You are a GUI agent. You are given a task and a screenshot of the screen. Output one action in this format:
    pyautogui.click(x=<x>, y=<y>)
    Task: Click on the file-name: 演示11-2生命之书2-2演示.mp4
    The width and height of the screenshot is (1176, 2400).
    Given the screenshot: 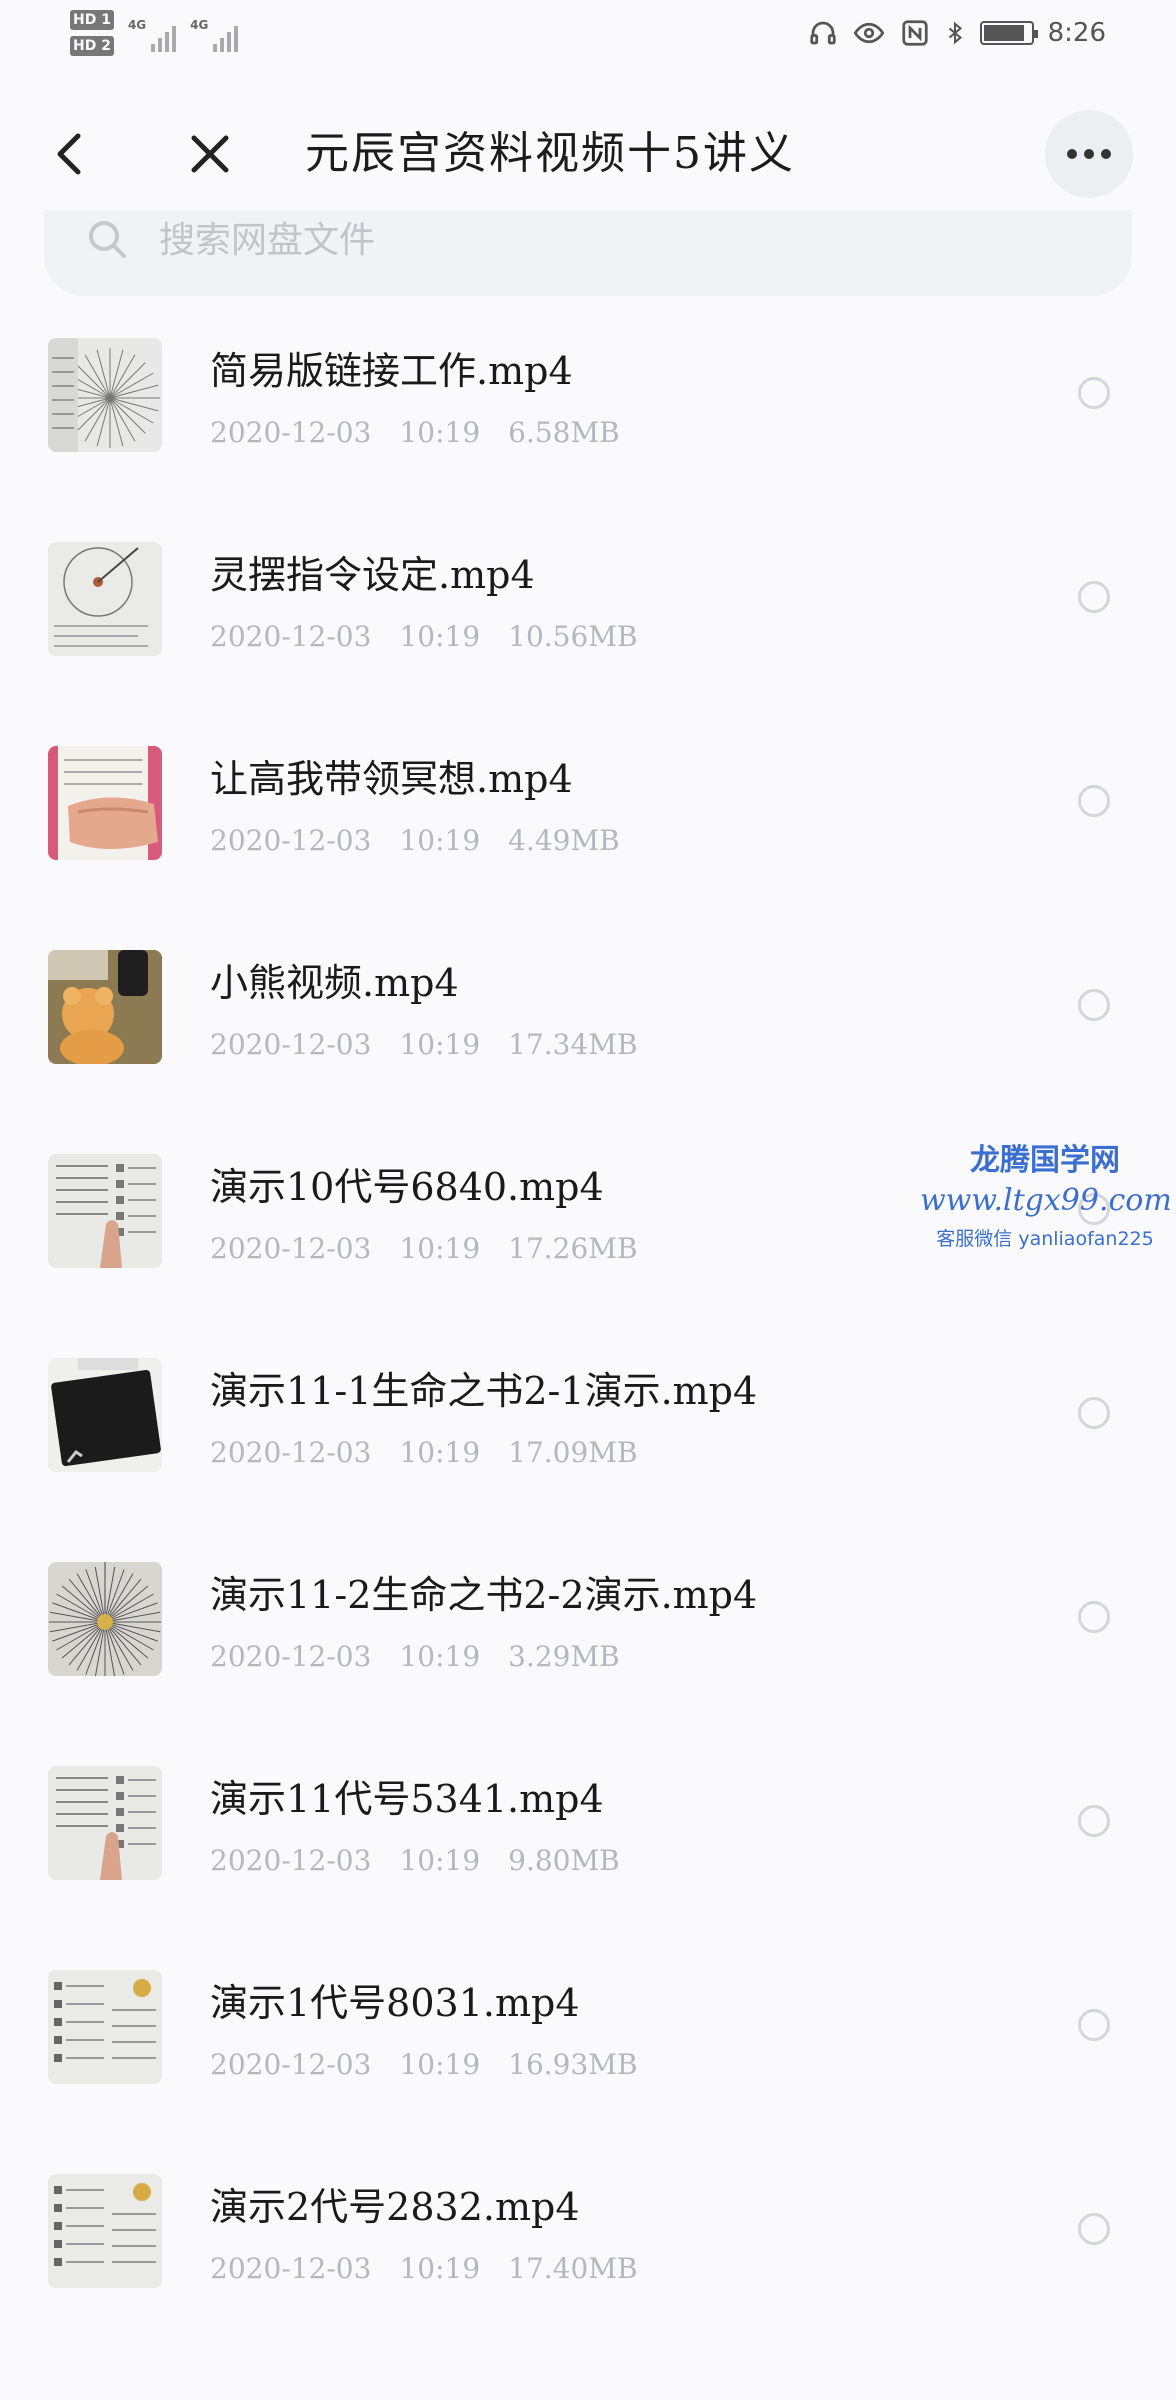 What is the action you would take?
    pyautogui.click(x=484, y=1595)
    